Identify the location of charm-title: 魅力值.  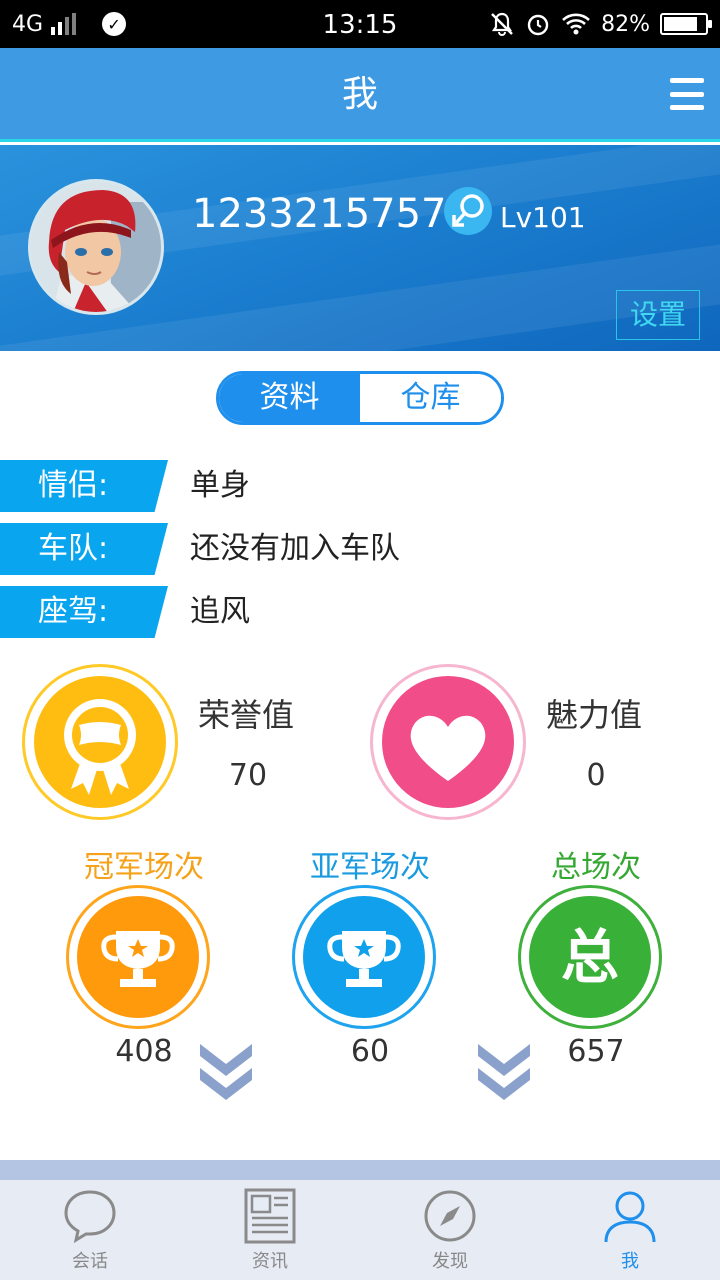
(594, 715).